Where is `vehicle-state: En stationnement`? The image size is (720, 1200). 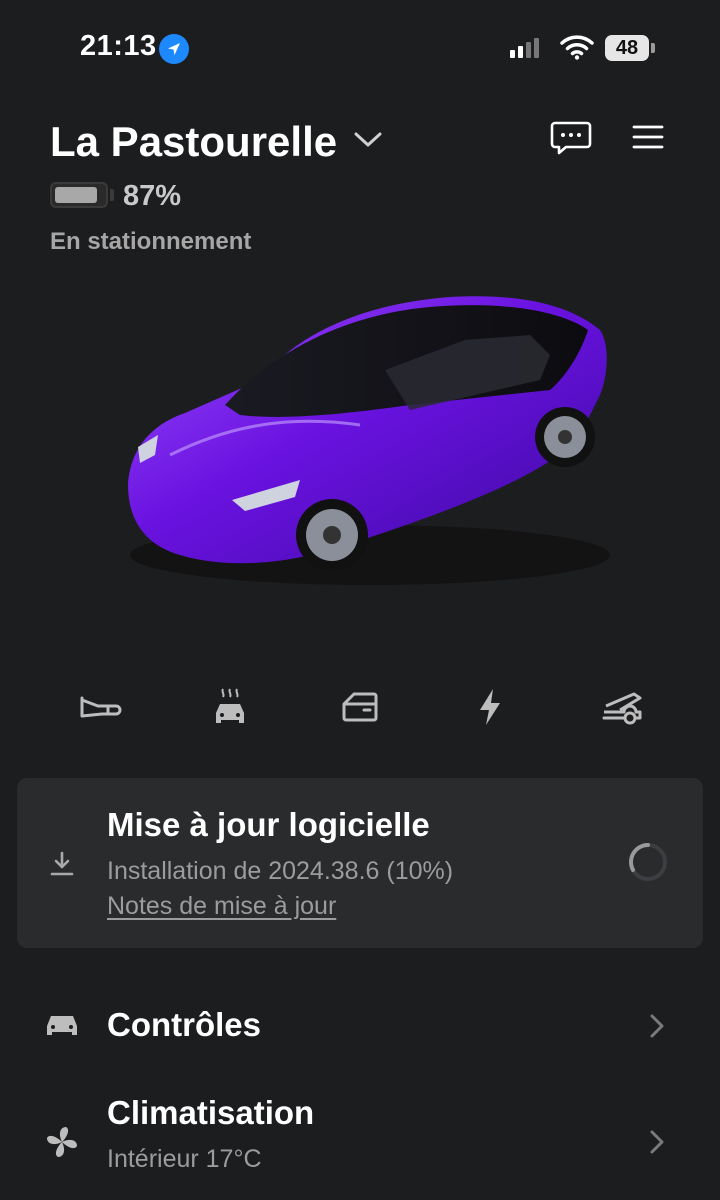 vehicle-state: En stationnement is located at coordinates (151, 241).